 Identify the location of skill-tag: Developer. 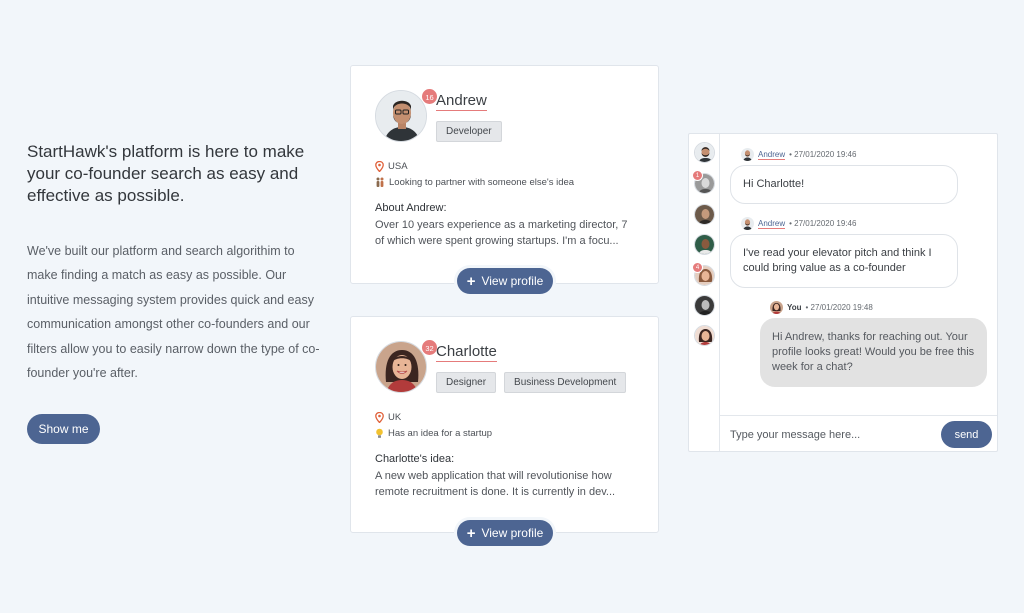
(469, 131).